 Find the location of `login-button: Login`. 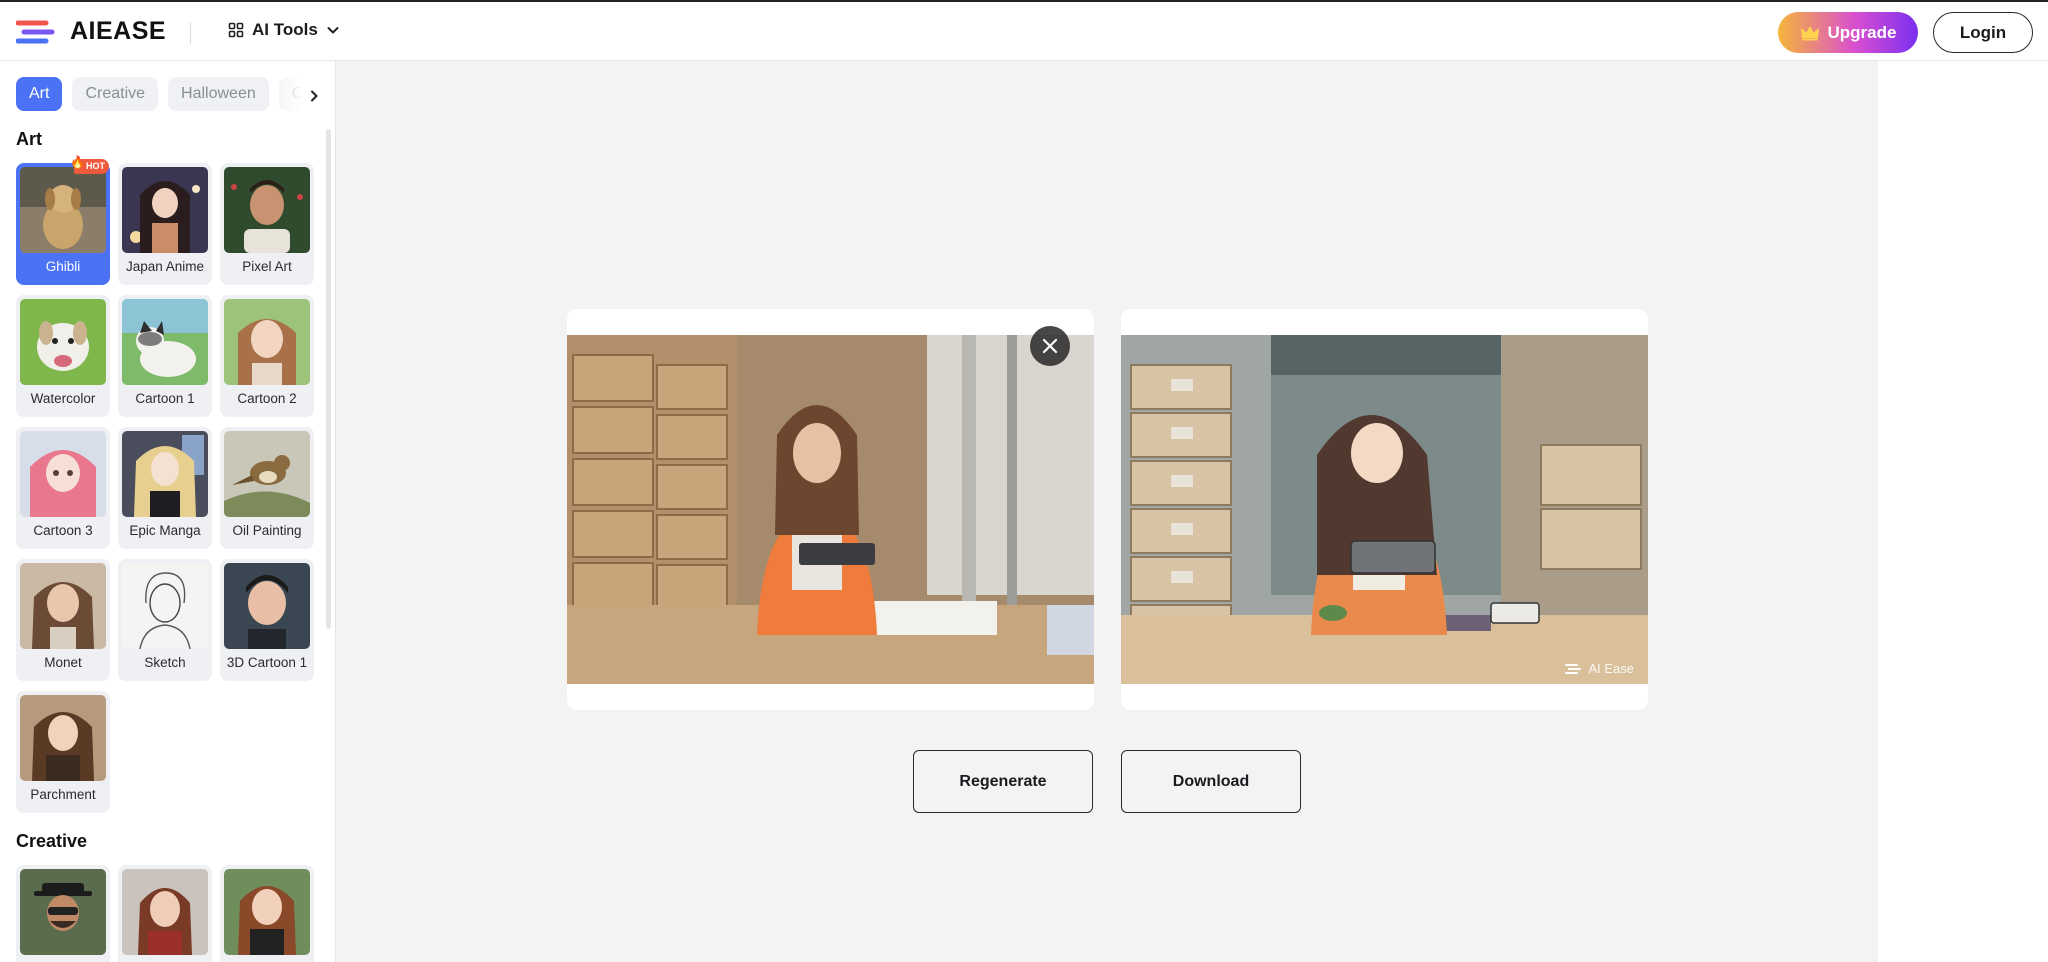

login-button: Login is located at coordinates (1983, 32).